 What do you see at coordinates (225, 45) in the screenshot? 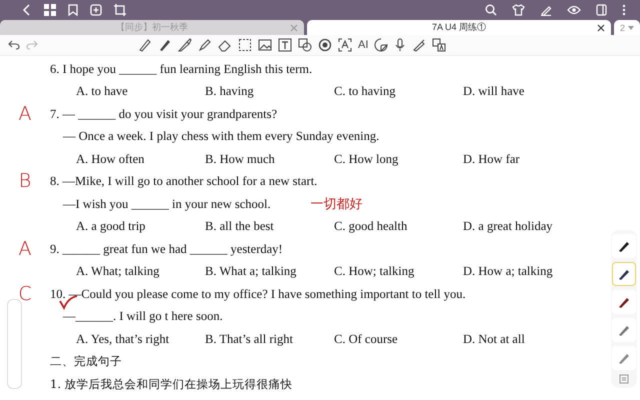
I see `eraser-icon` at bounding box center [225, 45].